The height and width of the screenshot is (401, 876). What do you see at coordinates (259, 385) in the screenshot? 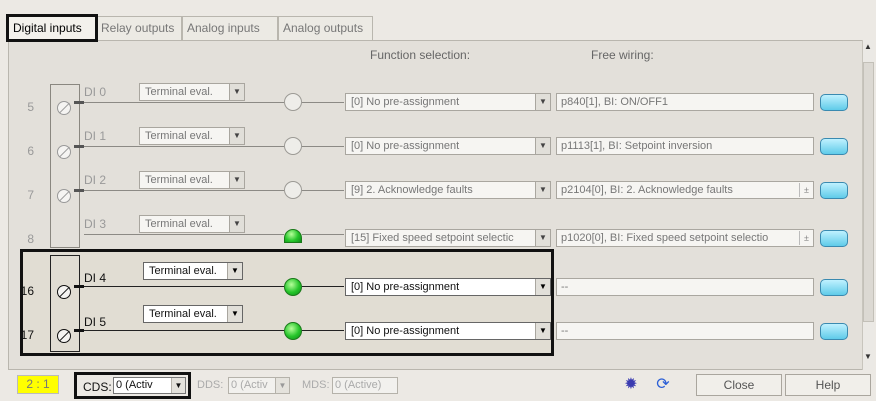
I see `dds-select: 0 (Activ ▼` at bounding box center [259, 385].